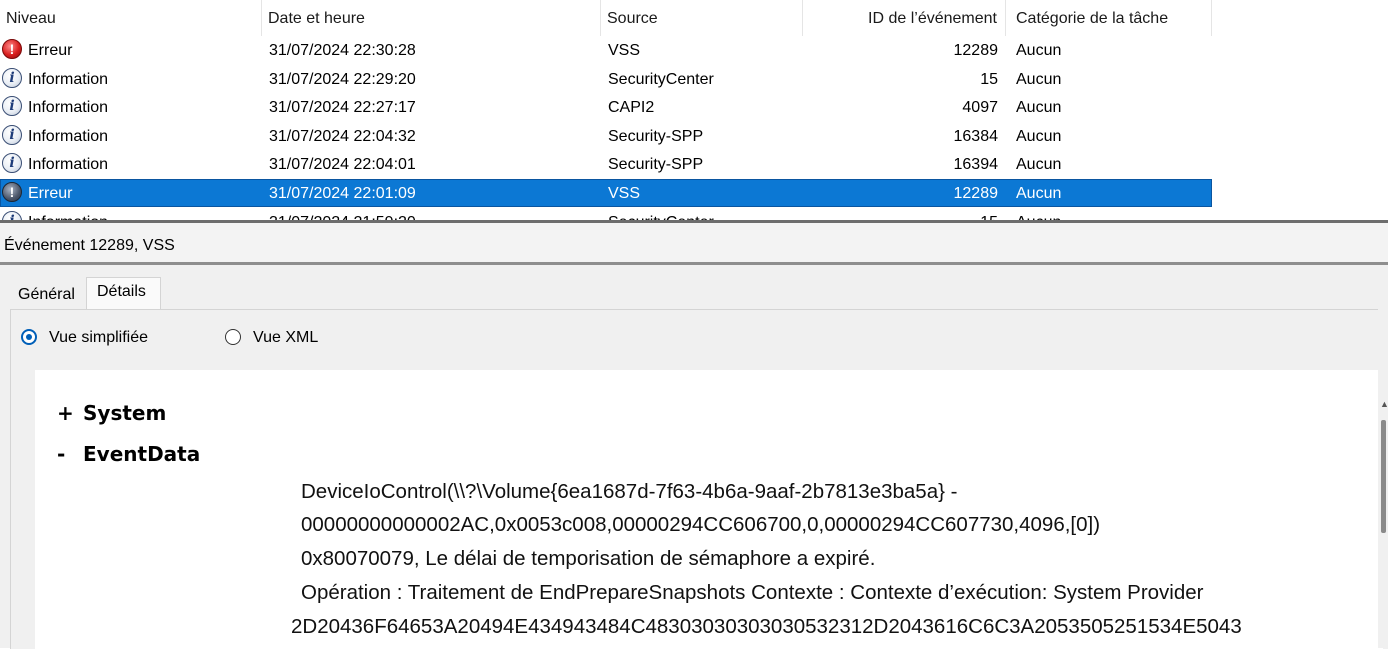  What do you see at coordinates (694, 242) in the screenshot?
I see `event-detail-title: Événement 12289, VSS` at bounding box center [694, 242].